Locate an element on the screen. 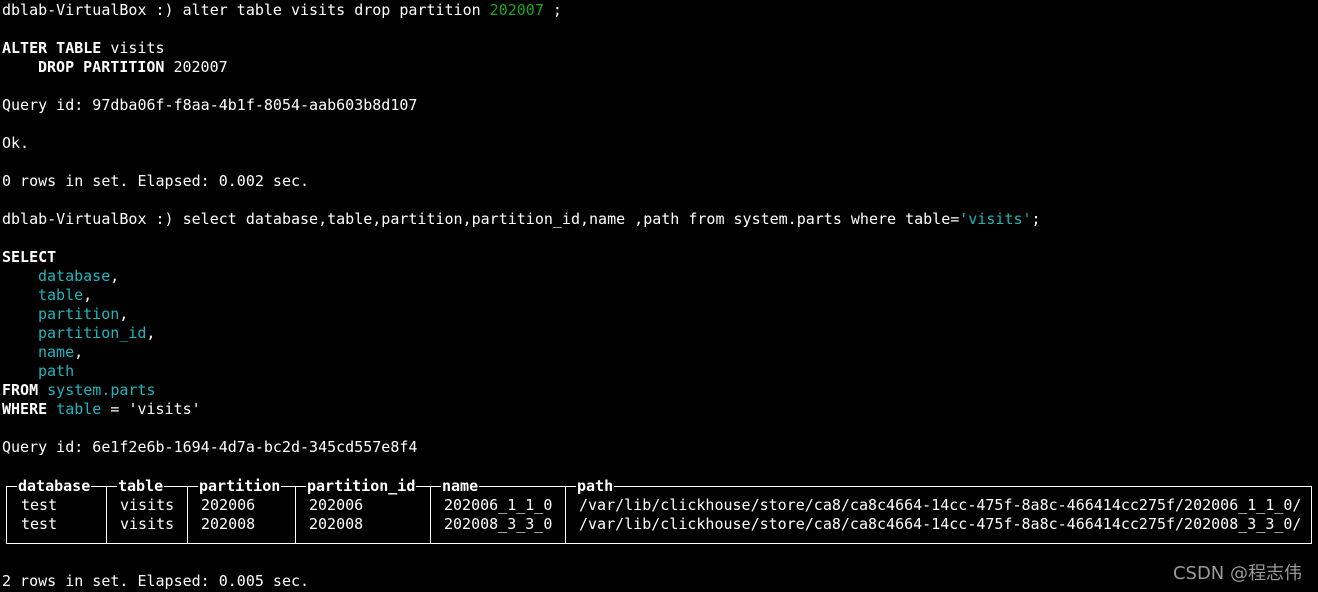  sql-select-keyword: SELECT is located at coordinates (29, 257).